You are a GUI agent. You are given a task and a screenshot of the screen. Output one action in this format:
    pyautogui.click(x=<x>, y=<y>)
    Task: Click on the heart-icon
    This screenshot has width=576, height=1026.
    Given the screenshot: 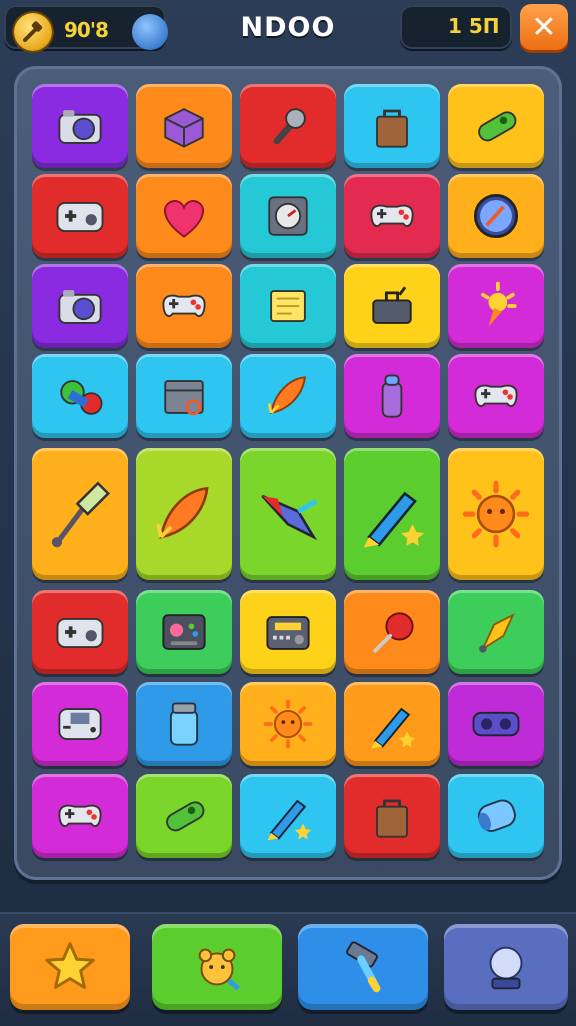 What is the action you would take?
    pyautogui.click(x=184, y=216)
    